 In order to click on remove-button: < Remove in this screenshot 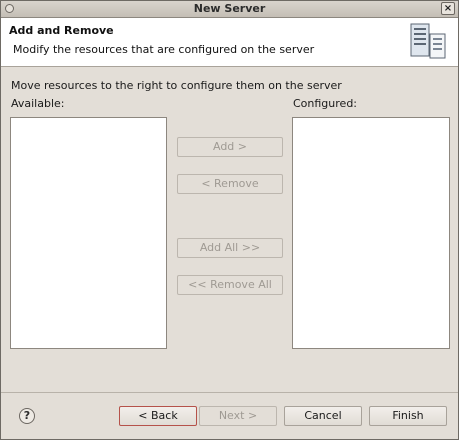, I will do `click(230, 184)`.